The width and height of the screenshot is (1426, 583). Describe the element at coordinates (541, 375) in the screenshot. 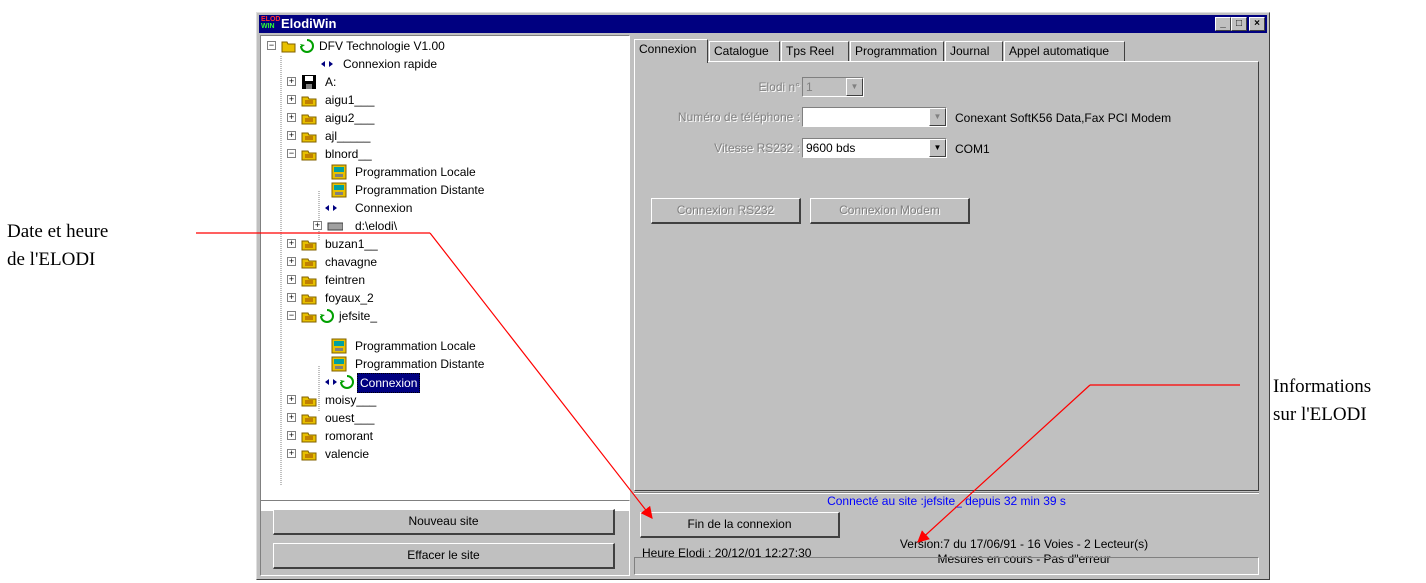

I see `annotation-arrow-left` at that location.